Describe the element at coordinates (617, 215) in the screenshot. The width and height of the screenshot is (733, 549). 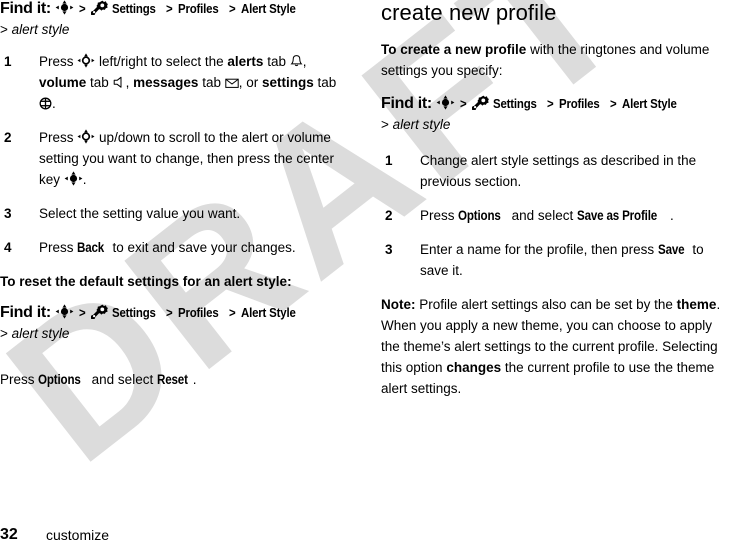
I see `save-as-profile-menu-label: Save as Profile` at that location.